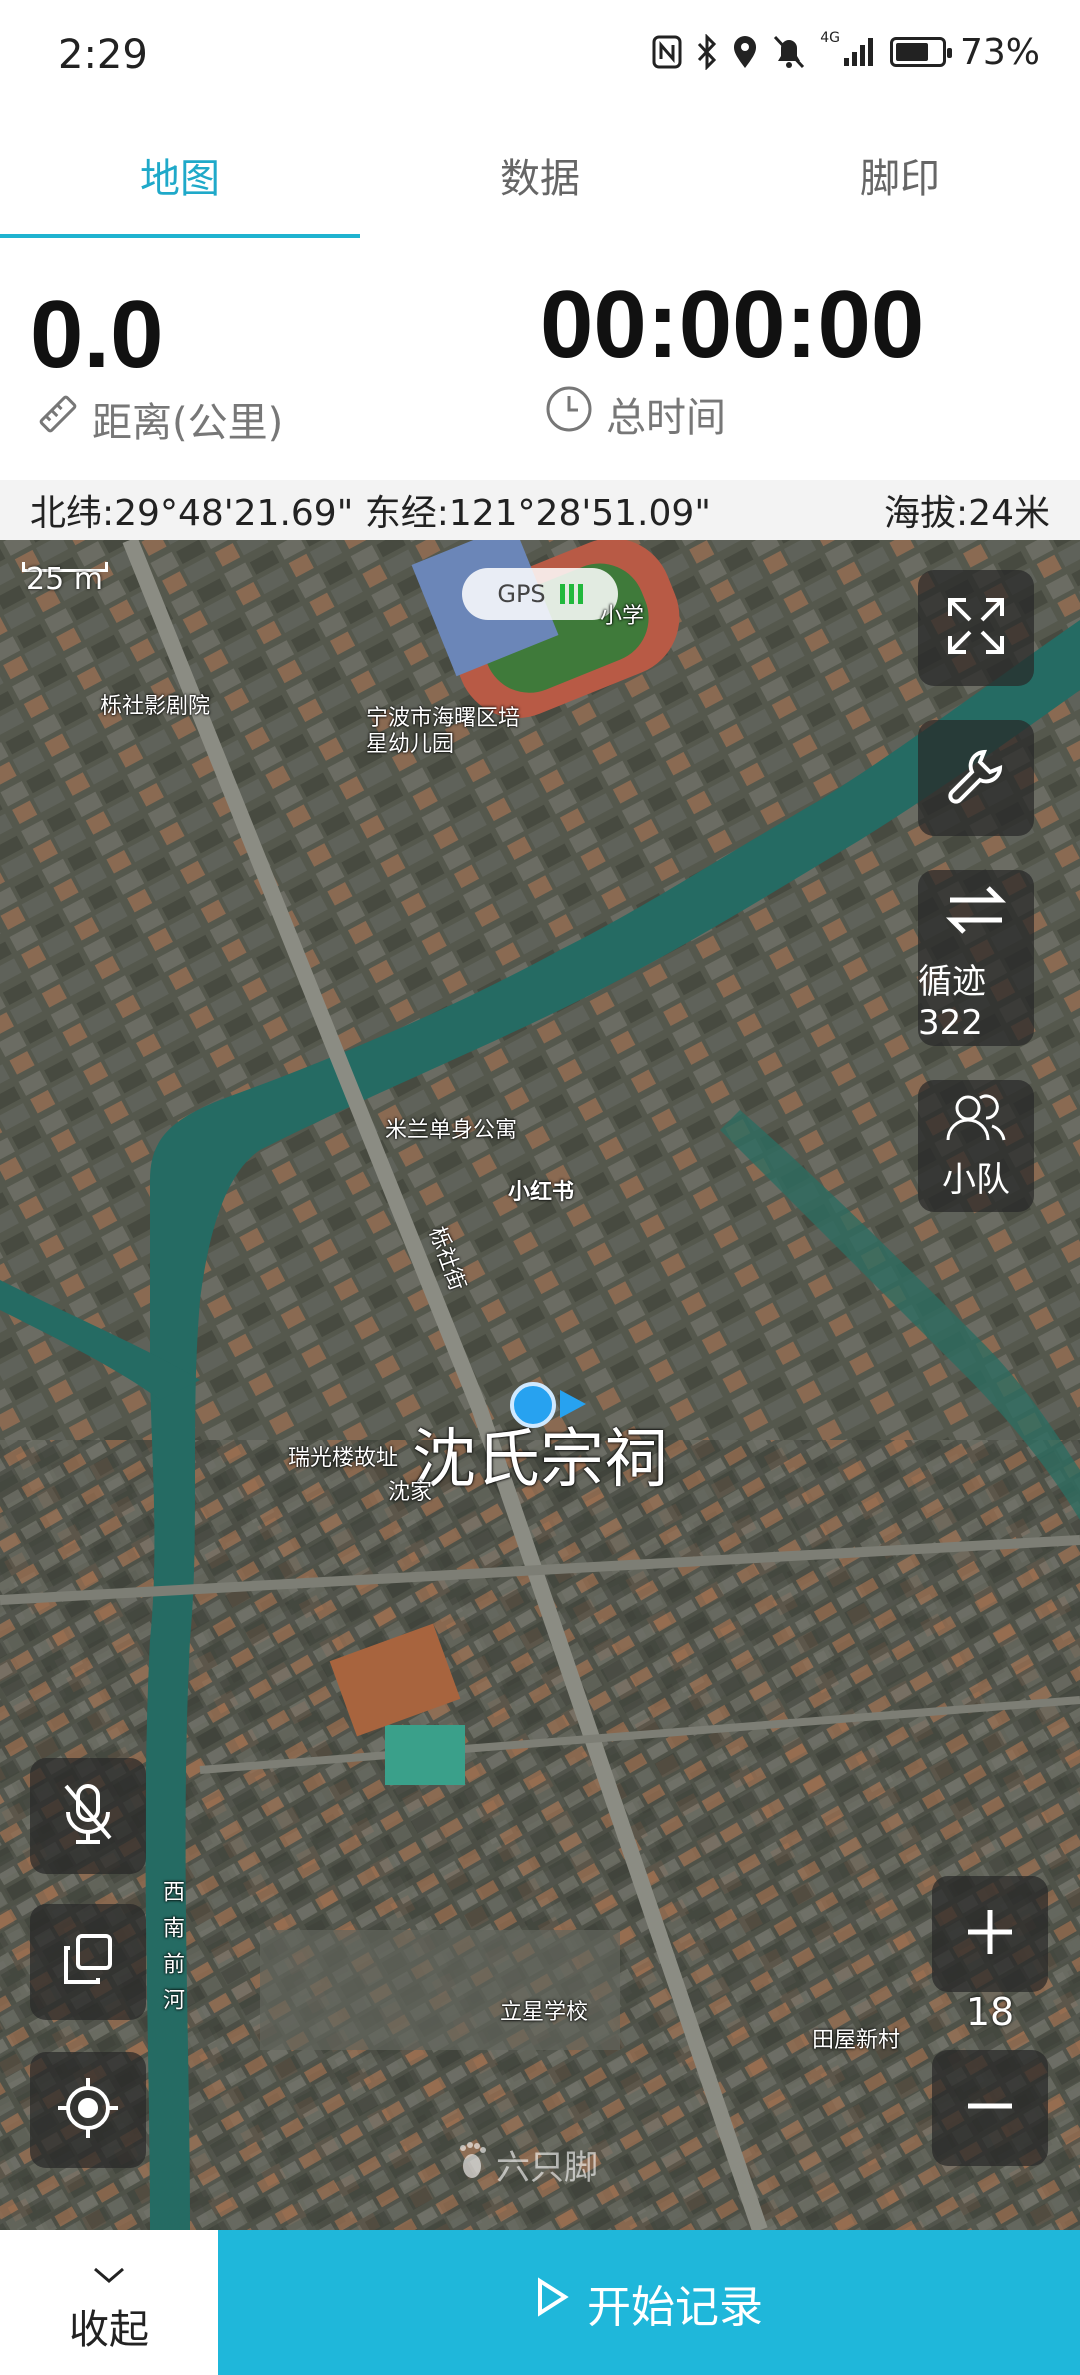 This screenshot has height=2375, width=1080. I want to click on start-label: 开始记录, so click(675, 2307).